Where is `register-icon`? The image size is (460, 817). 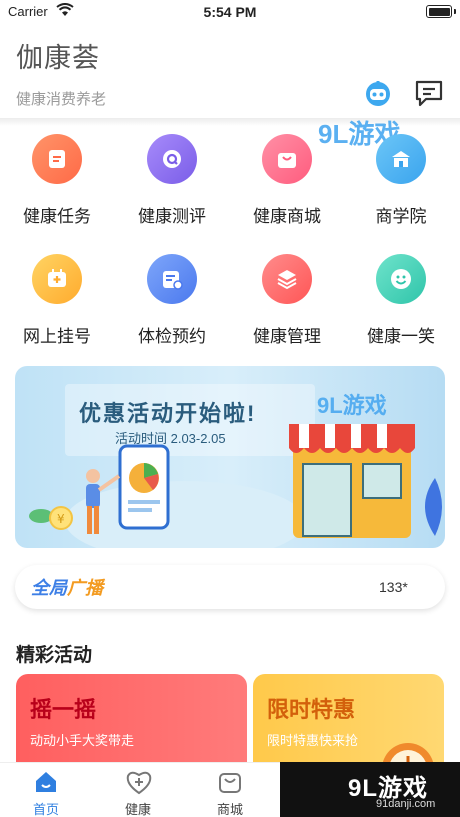 register-icon is located at coordinates (57, 279).